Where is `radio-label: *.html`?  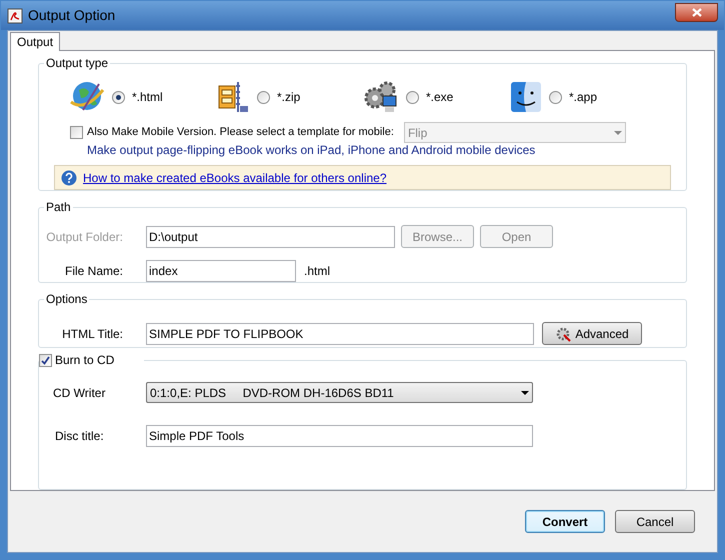 radio-label: *.html is located at coordinates (147, 97).